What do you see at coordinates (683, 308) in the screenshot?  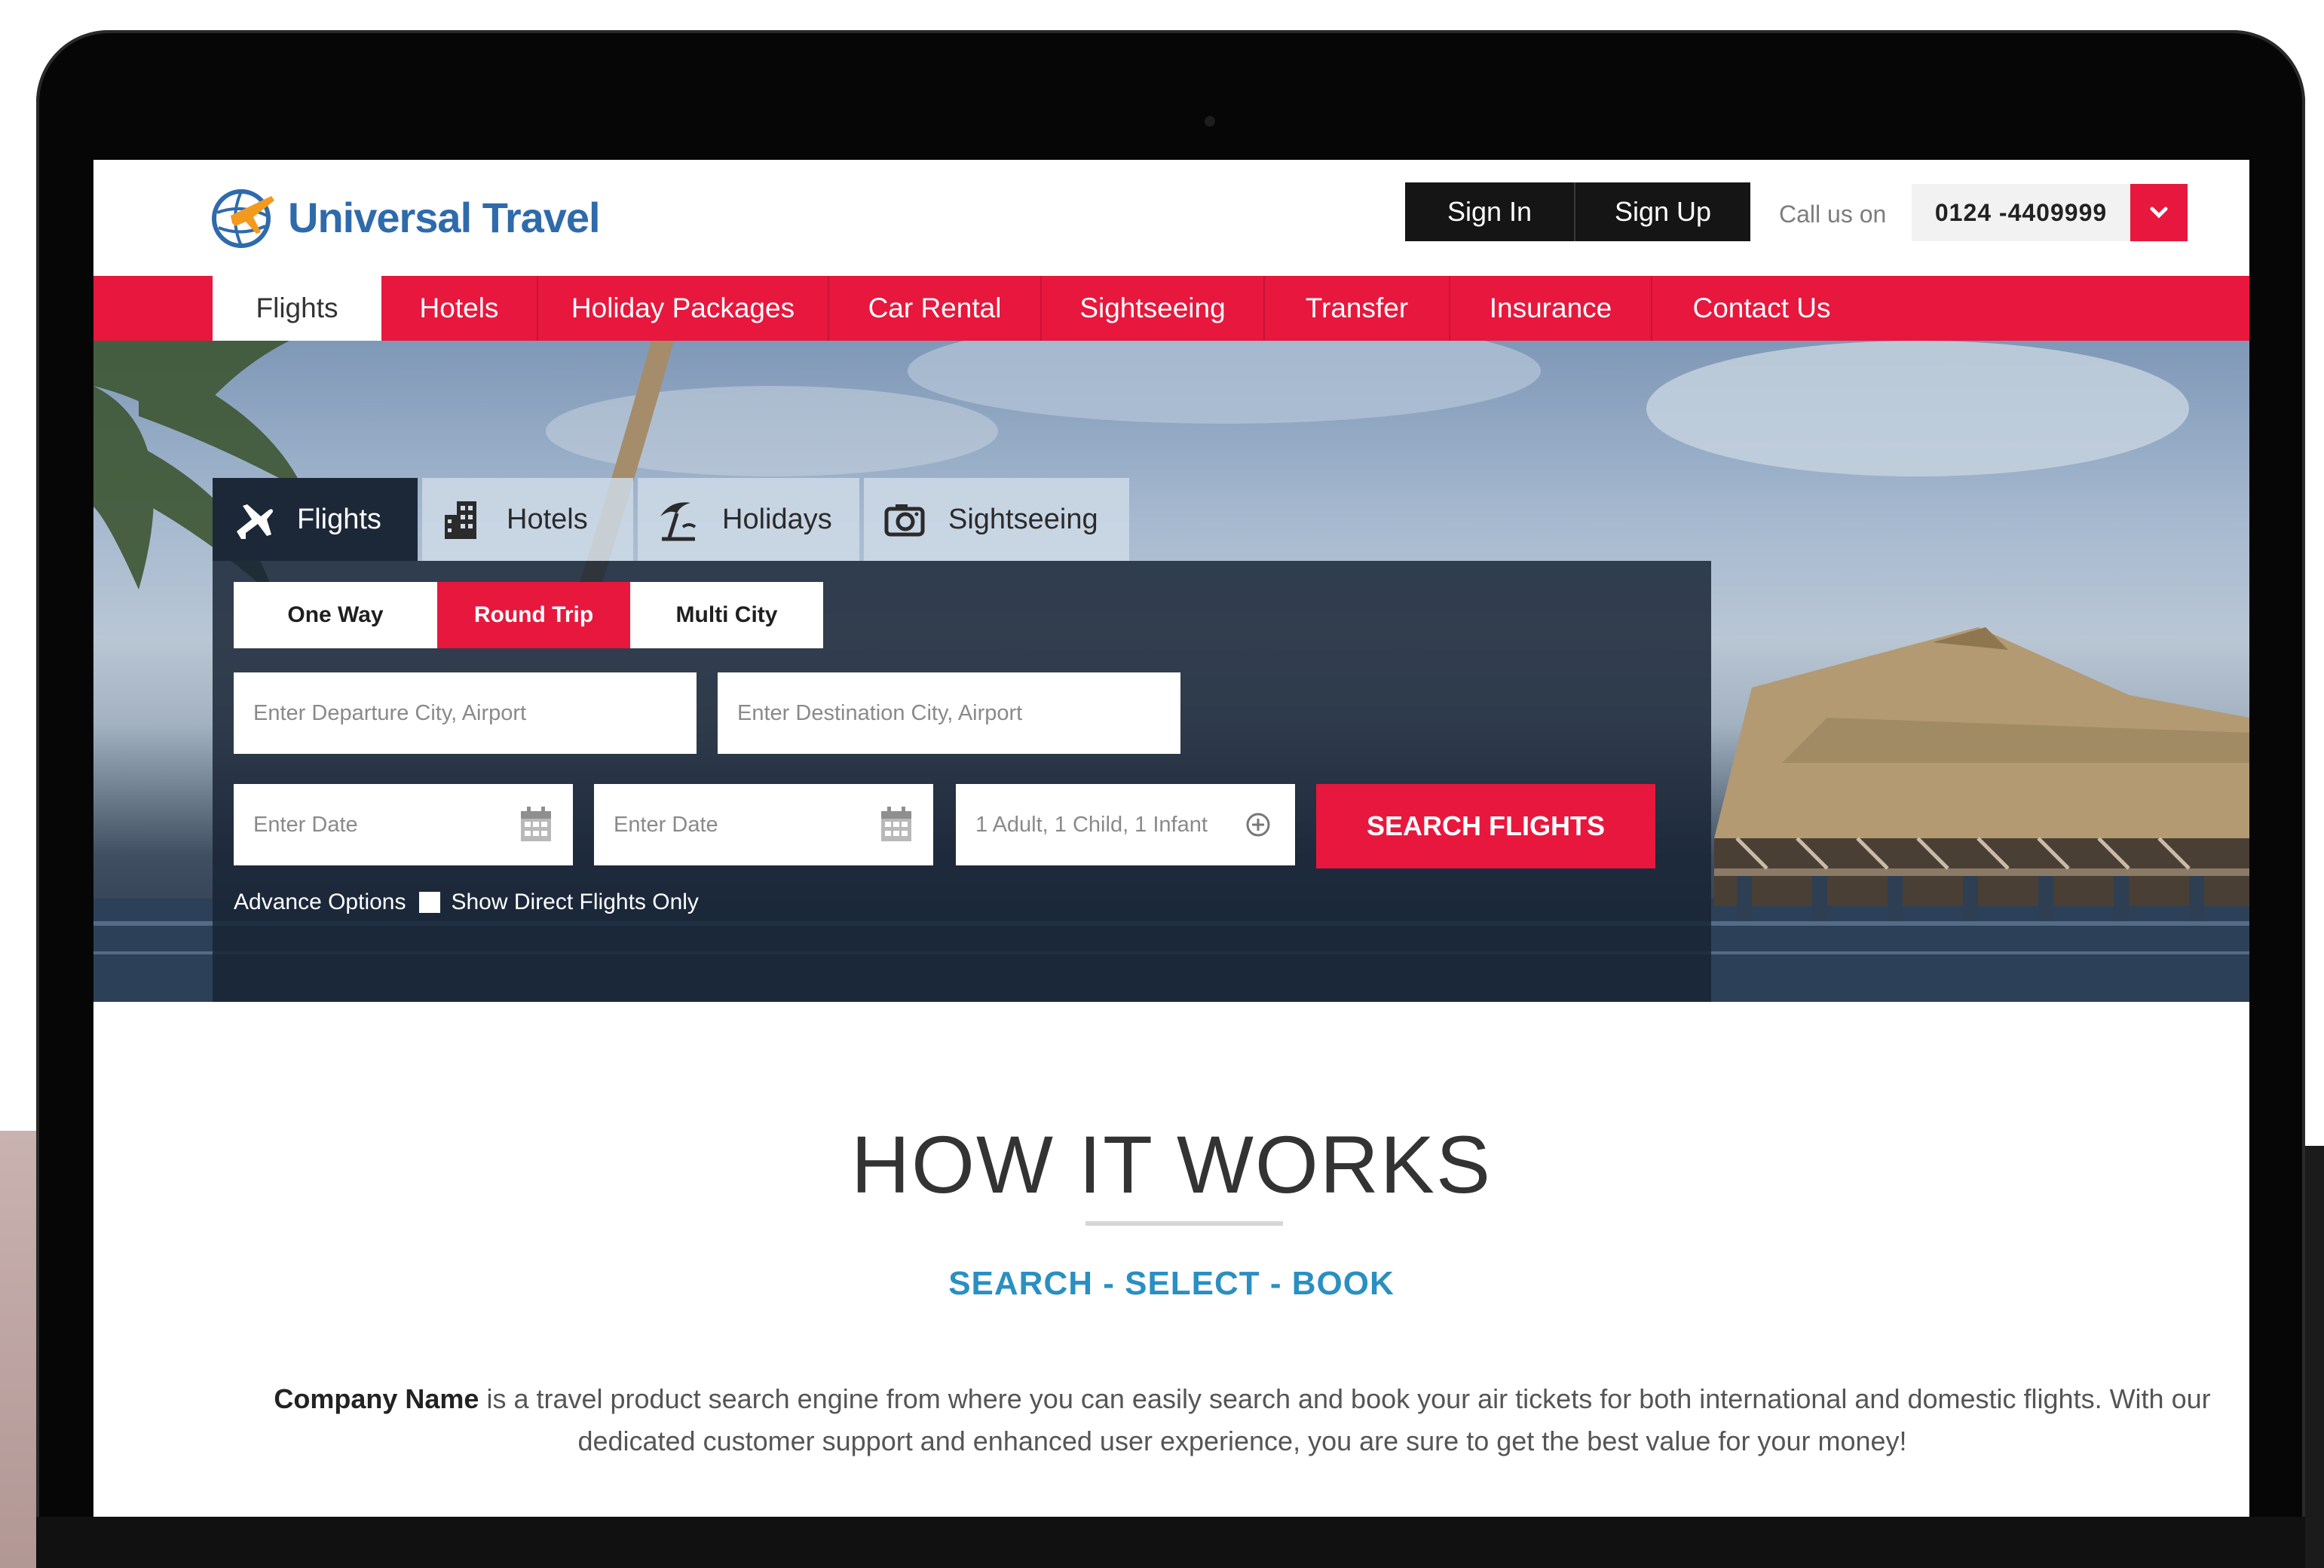 I see `nav-holiday-packages: Holiday Packages` at bounding box center [683, 308].